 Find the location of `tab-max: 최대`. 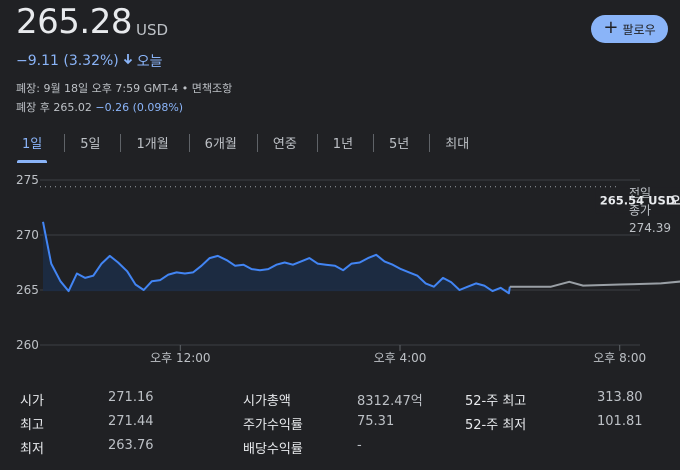

tab-max: 최대 is located at coordinates (457, 144).